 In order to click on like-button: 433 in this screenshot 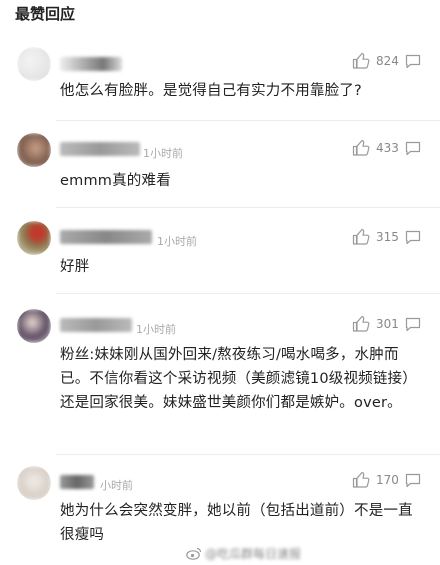, I will do `click(375, 147)`.